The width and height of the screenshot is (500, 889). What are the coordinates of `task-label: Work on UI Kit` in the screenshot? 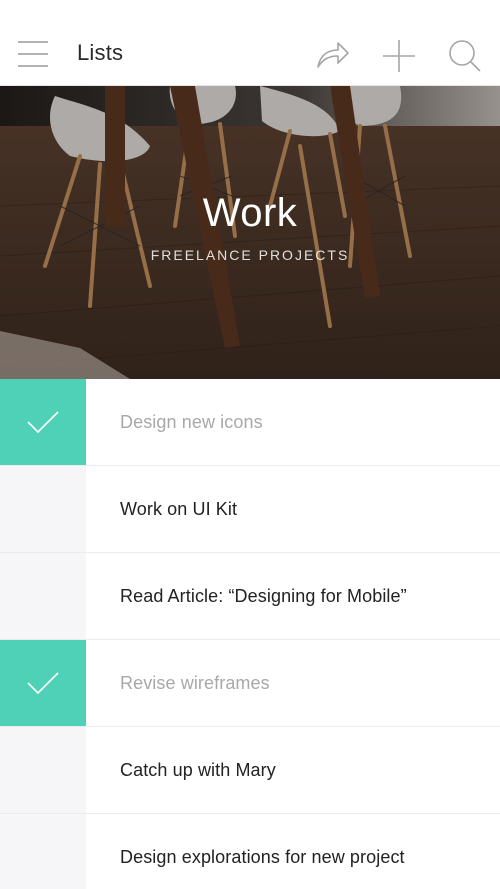 It's located at (179, 508).